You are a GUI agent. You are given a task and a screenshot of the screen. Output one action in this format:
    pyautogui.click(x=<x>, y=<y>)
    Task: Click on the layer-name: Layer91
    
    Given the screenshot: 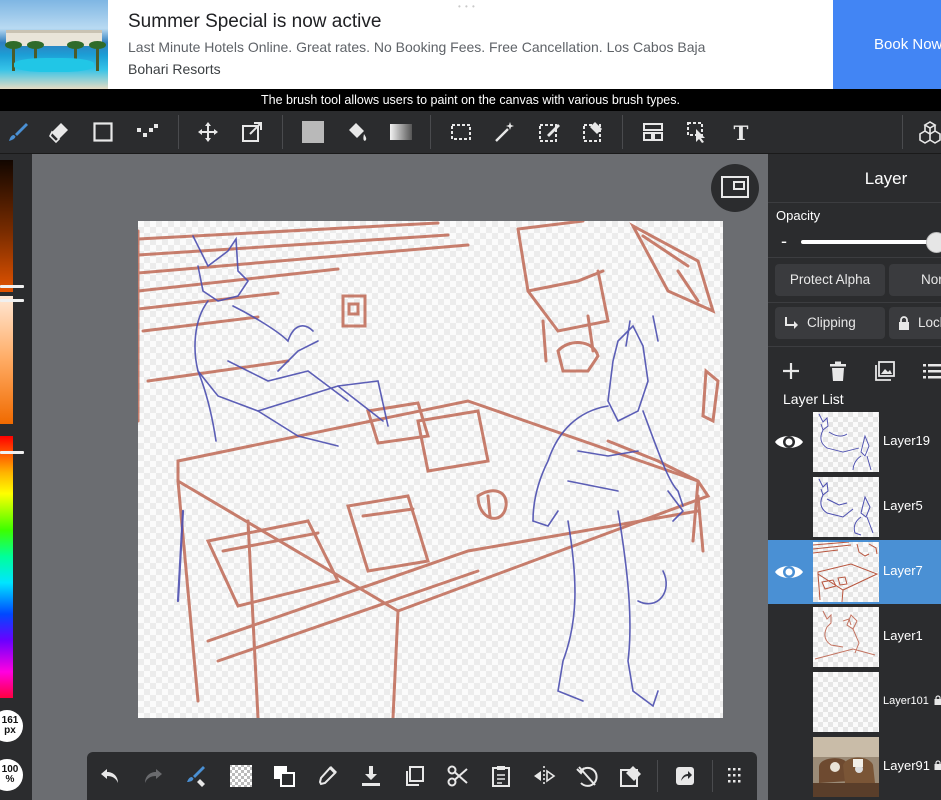 What is the action you would take?
    pyautogui.click(x=906, y=765)
    